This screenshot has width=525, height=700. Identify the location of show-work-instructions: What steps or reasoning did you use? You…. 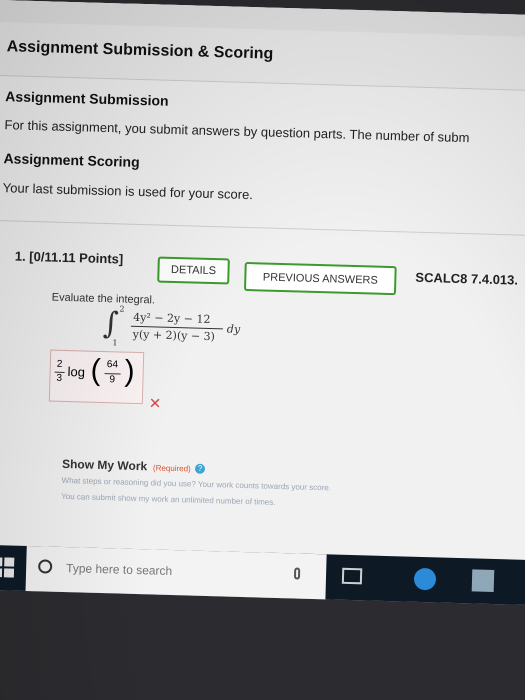
(196, 484).